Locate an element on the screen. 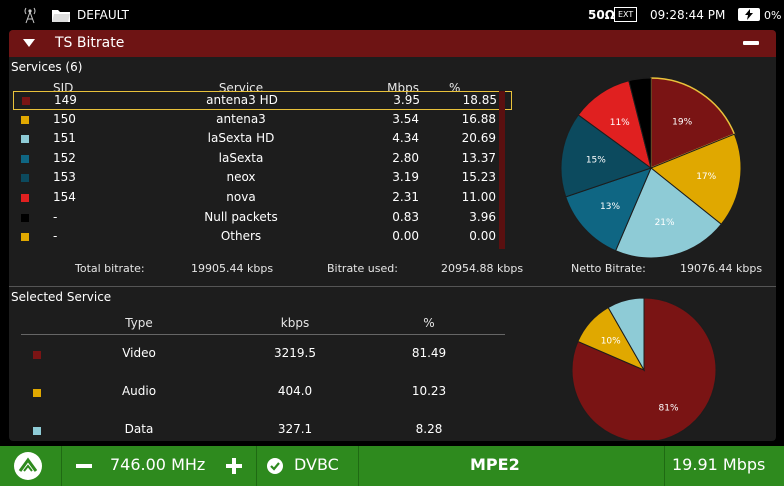 The width and height of the screenshot is (784, 486). kbps-cell: 327.1 is located at coordinates (295, 429).